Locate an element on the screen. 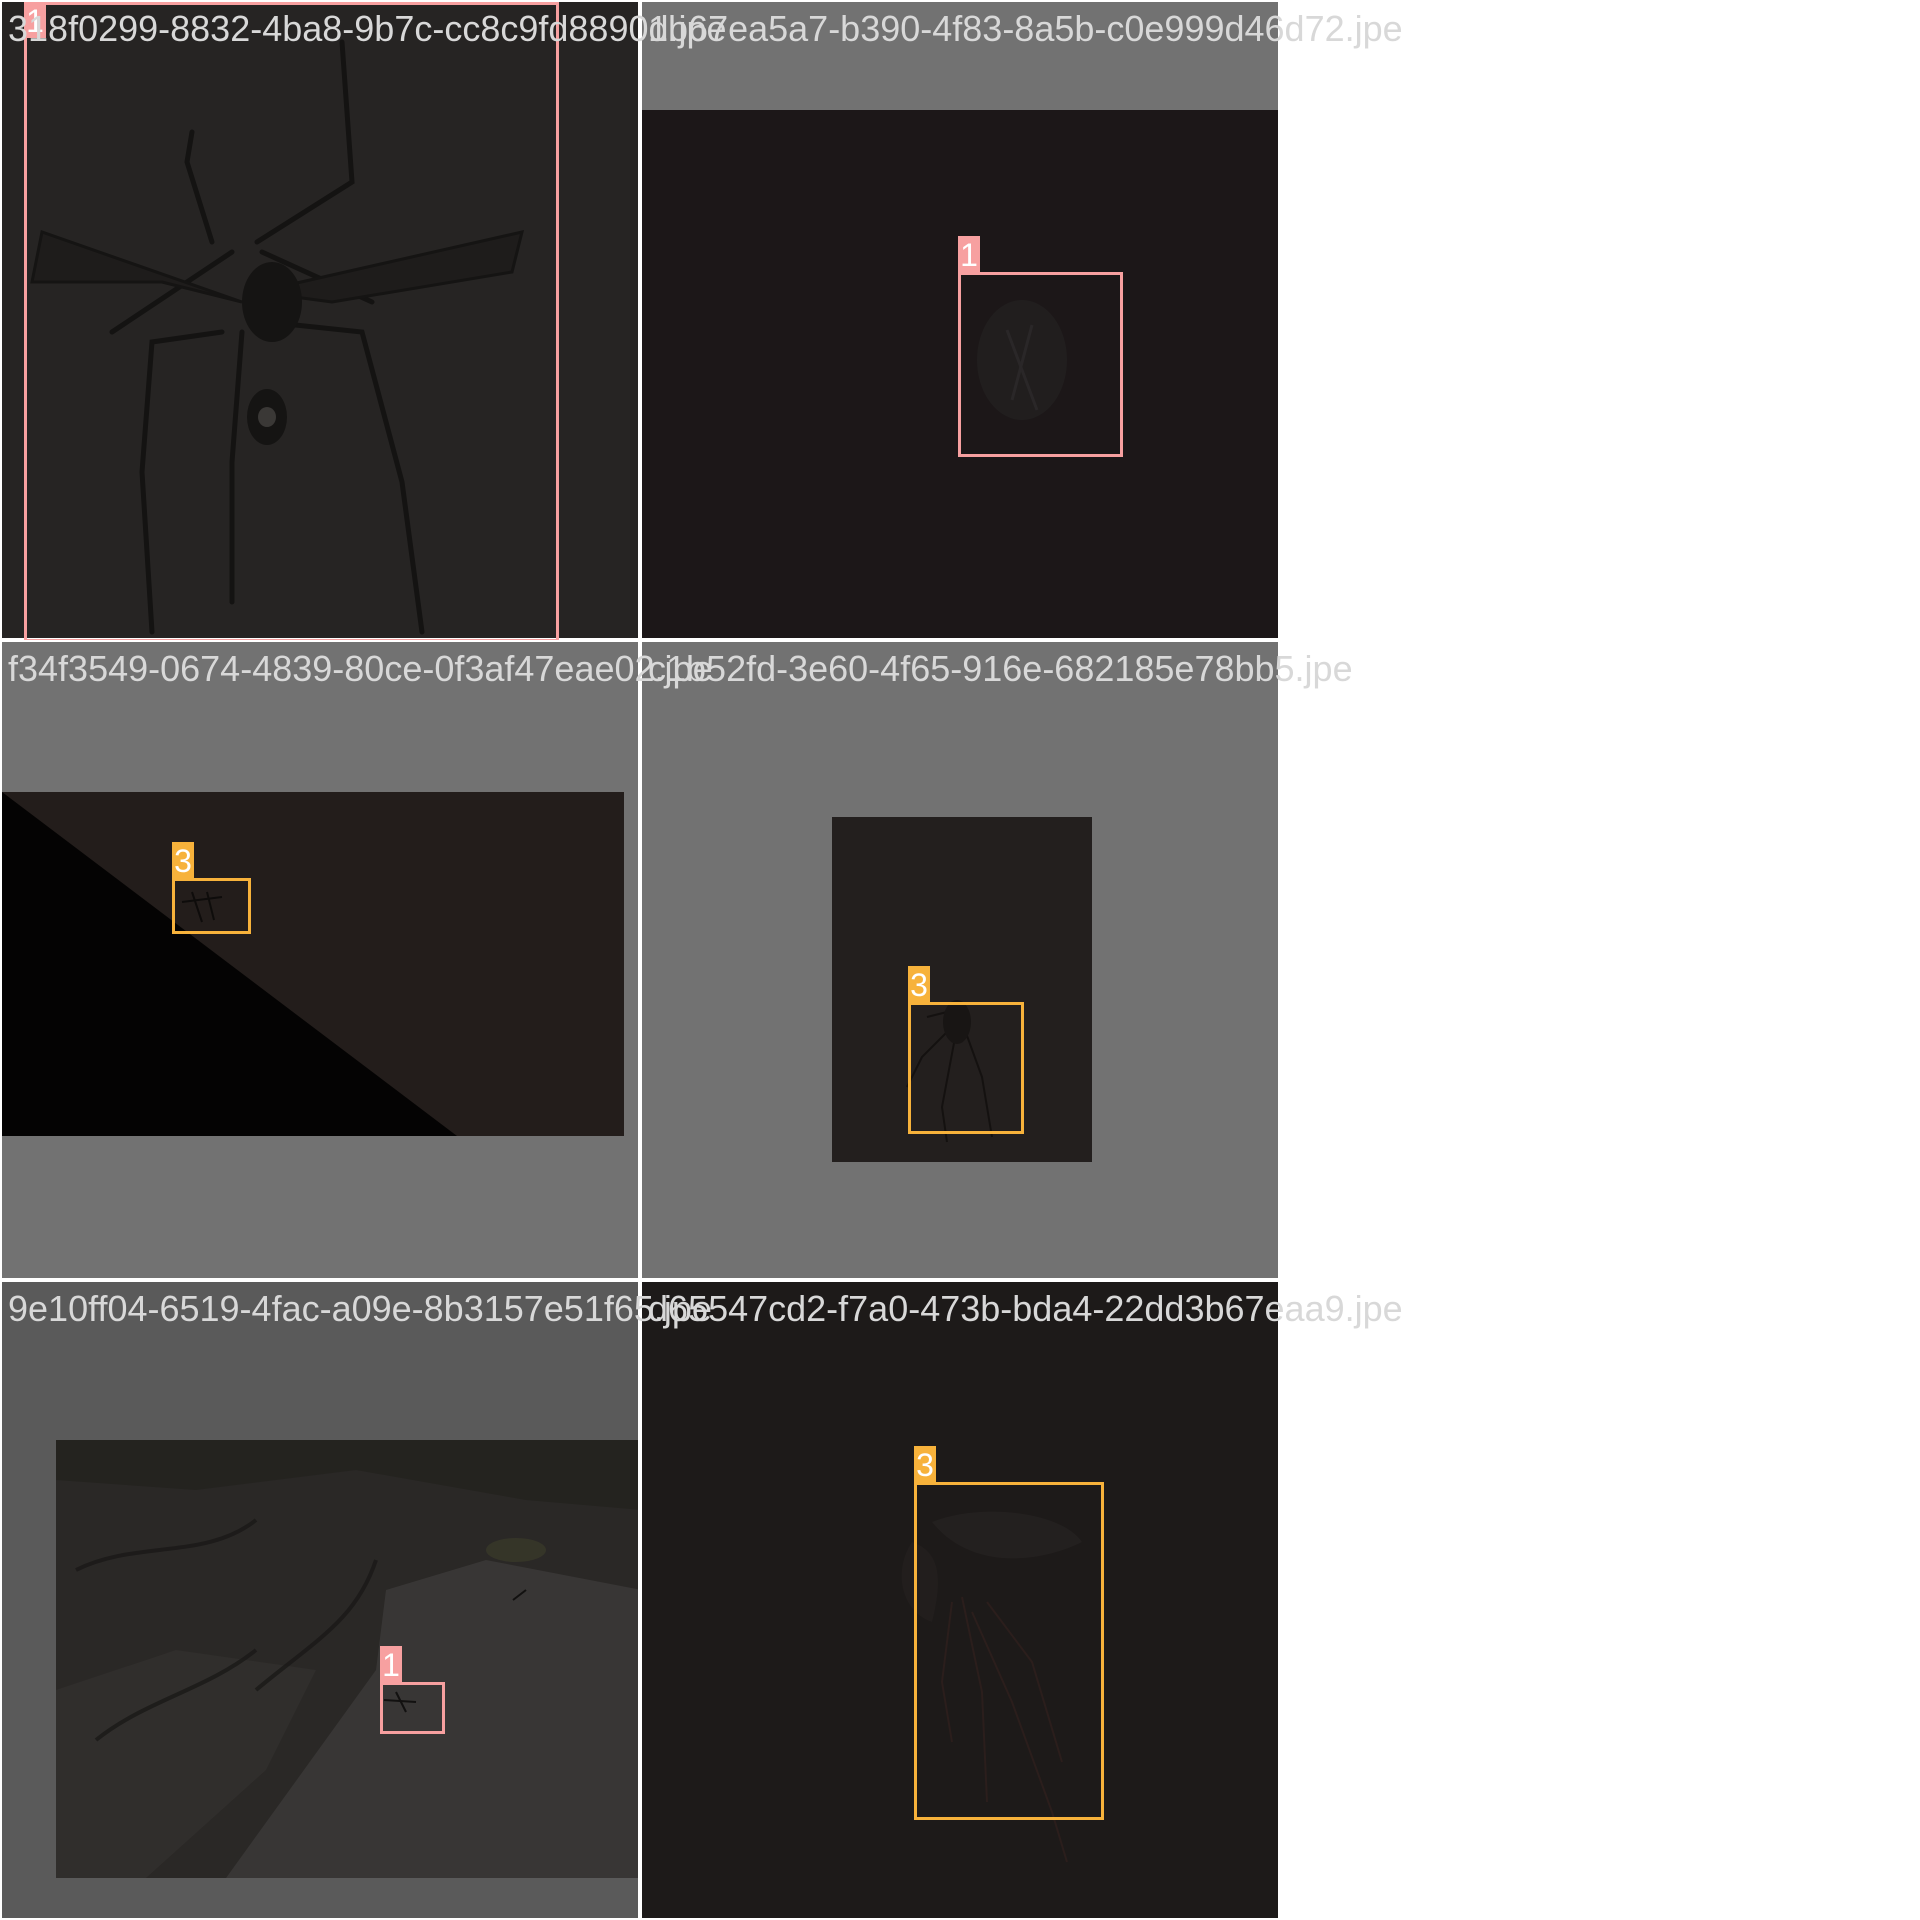 The height and width of the screenshot is (1920, 1920). filename-label: f34f3549-0674-4839-80ce-0f3af47eae02.jpe is located at coordinates (360, 668).